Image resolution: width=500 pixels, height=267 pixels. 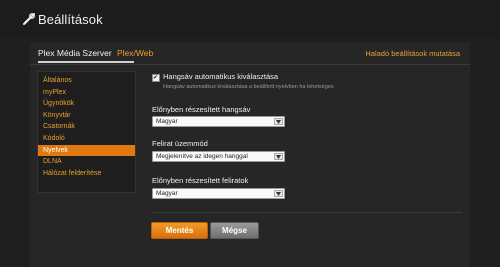 I want to click on sidebar-item-myplex: myPlex, so click(x=86, y=93).